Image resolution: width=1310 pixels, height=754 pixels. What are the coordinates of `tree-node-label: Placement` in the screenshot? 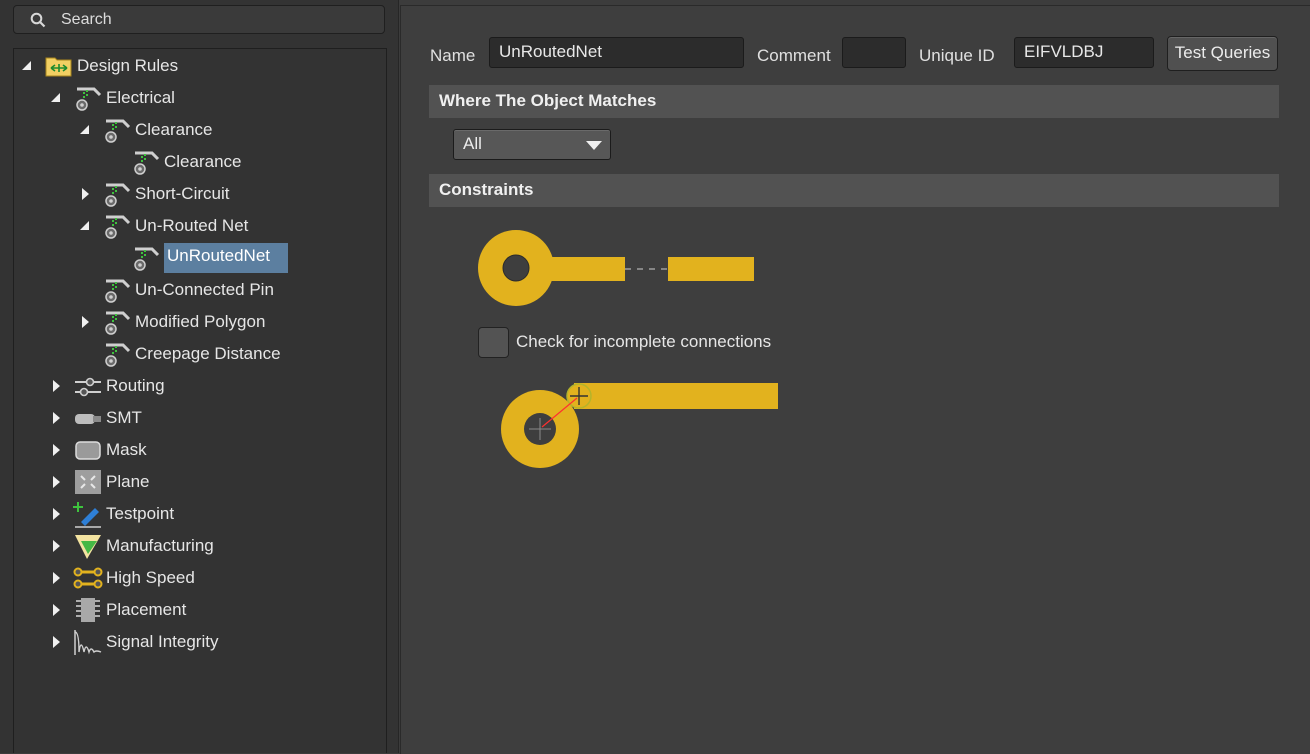 It's located at (146, 609).